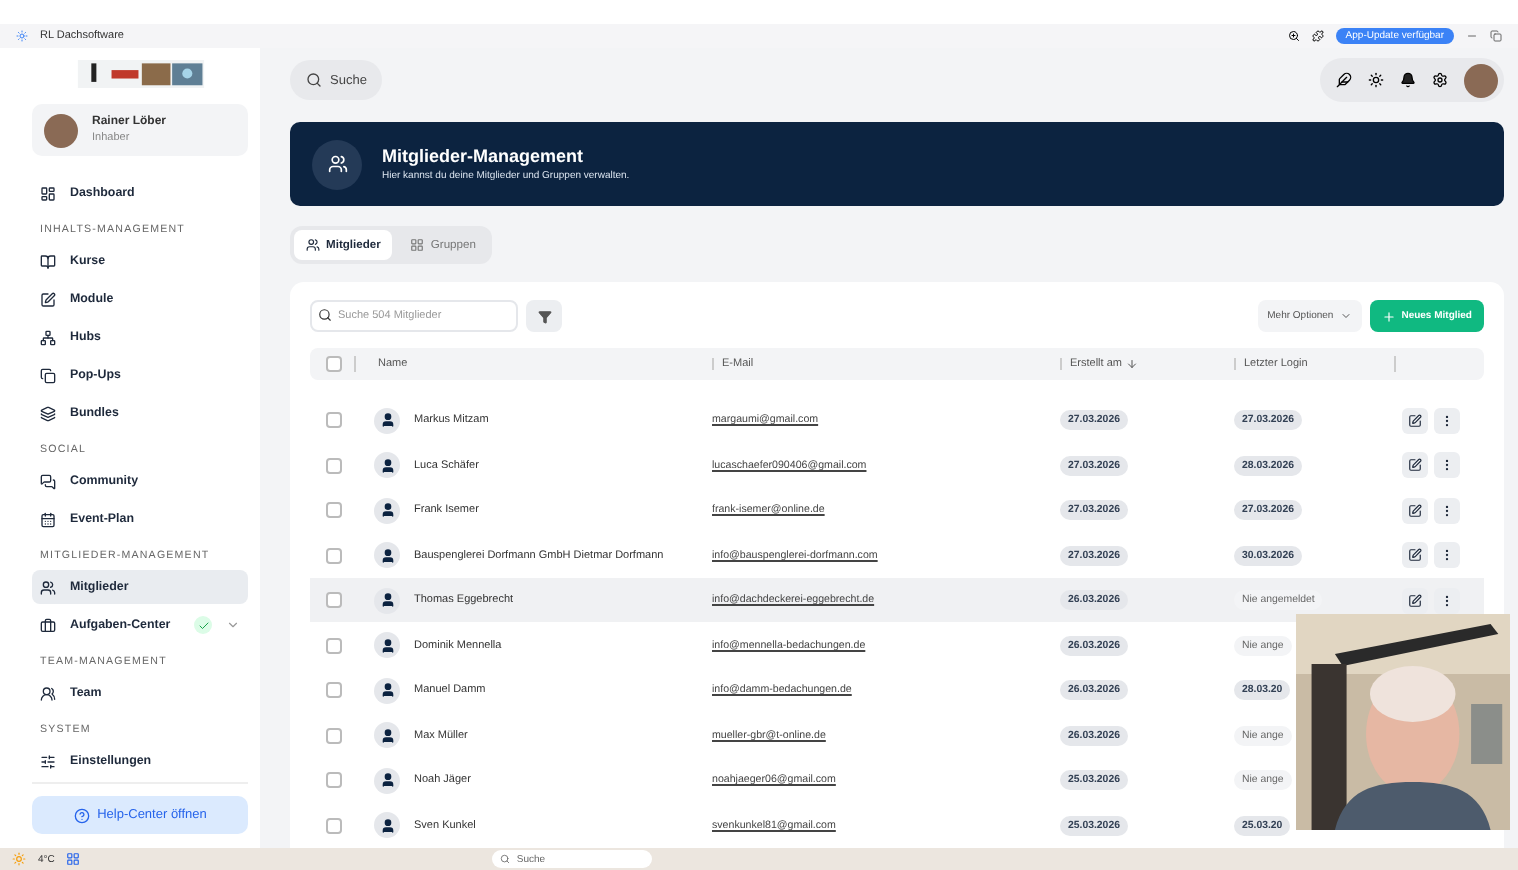 The width and height of the screenshot is (1518, 870). I want to click on settings-icon, so click(1440, 80).